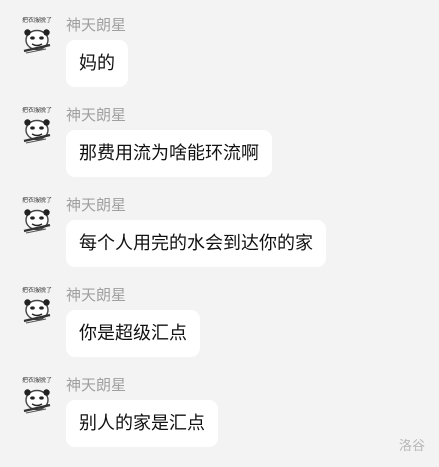 Image resolution: width=439 pixels, height=467 pixels. I want to click on message-bubble: 你是超级汇点, so click(133, 333).